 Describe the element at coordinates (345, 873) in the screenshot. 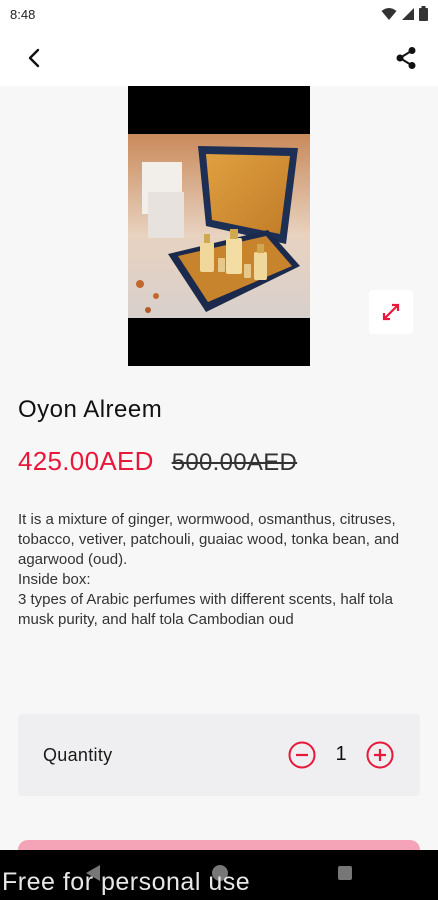

I see `nav-recent-apps-icon` at that location.